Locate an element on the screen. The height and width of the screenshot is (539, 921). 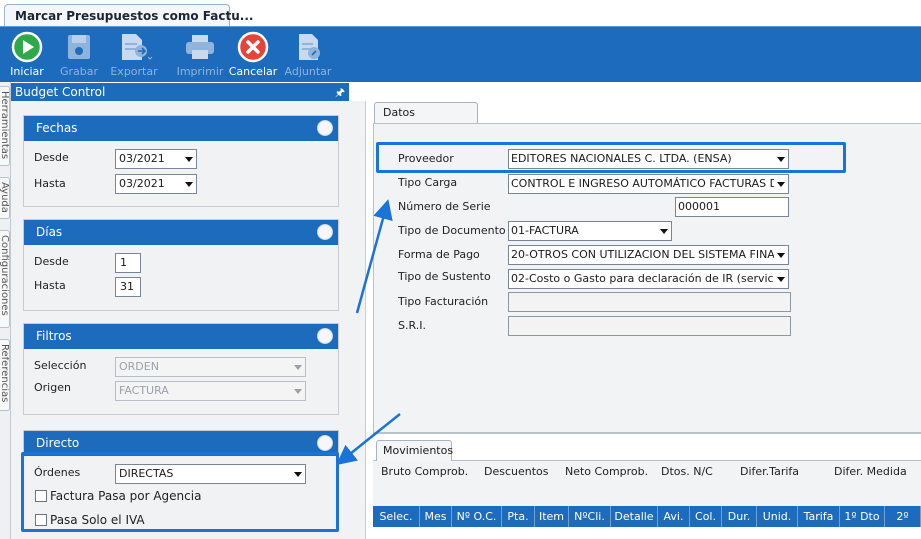
origen-value: FACTURA is located at coordinates (144, 390).